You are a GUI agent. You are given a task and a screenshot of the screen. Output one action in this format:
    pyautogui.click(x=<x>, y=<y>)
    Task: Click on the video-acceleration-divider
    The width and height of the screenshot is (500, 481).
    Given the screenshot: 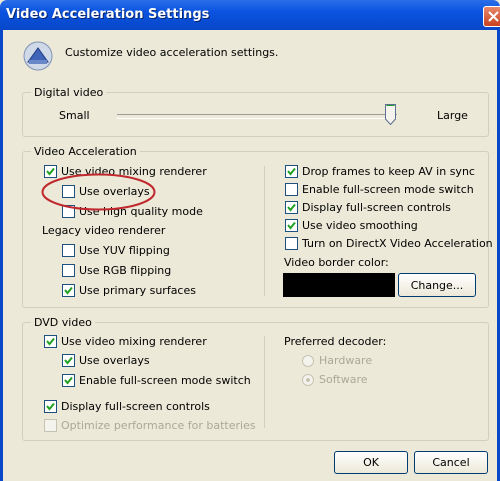 What is the action you would take?
    pyautogui.click(x=264, y=231)
    